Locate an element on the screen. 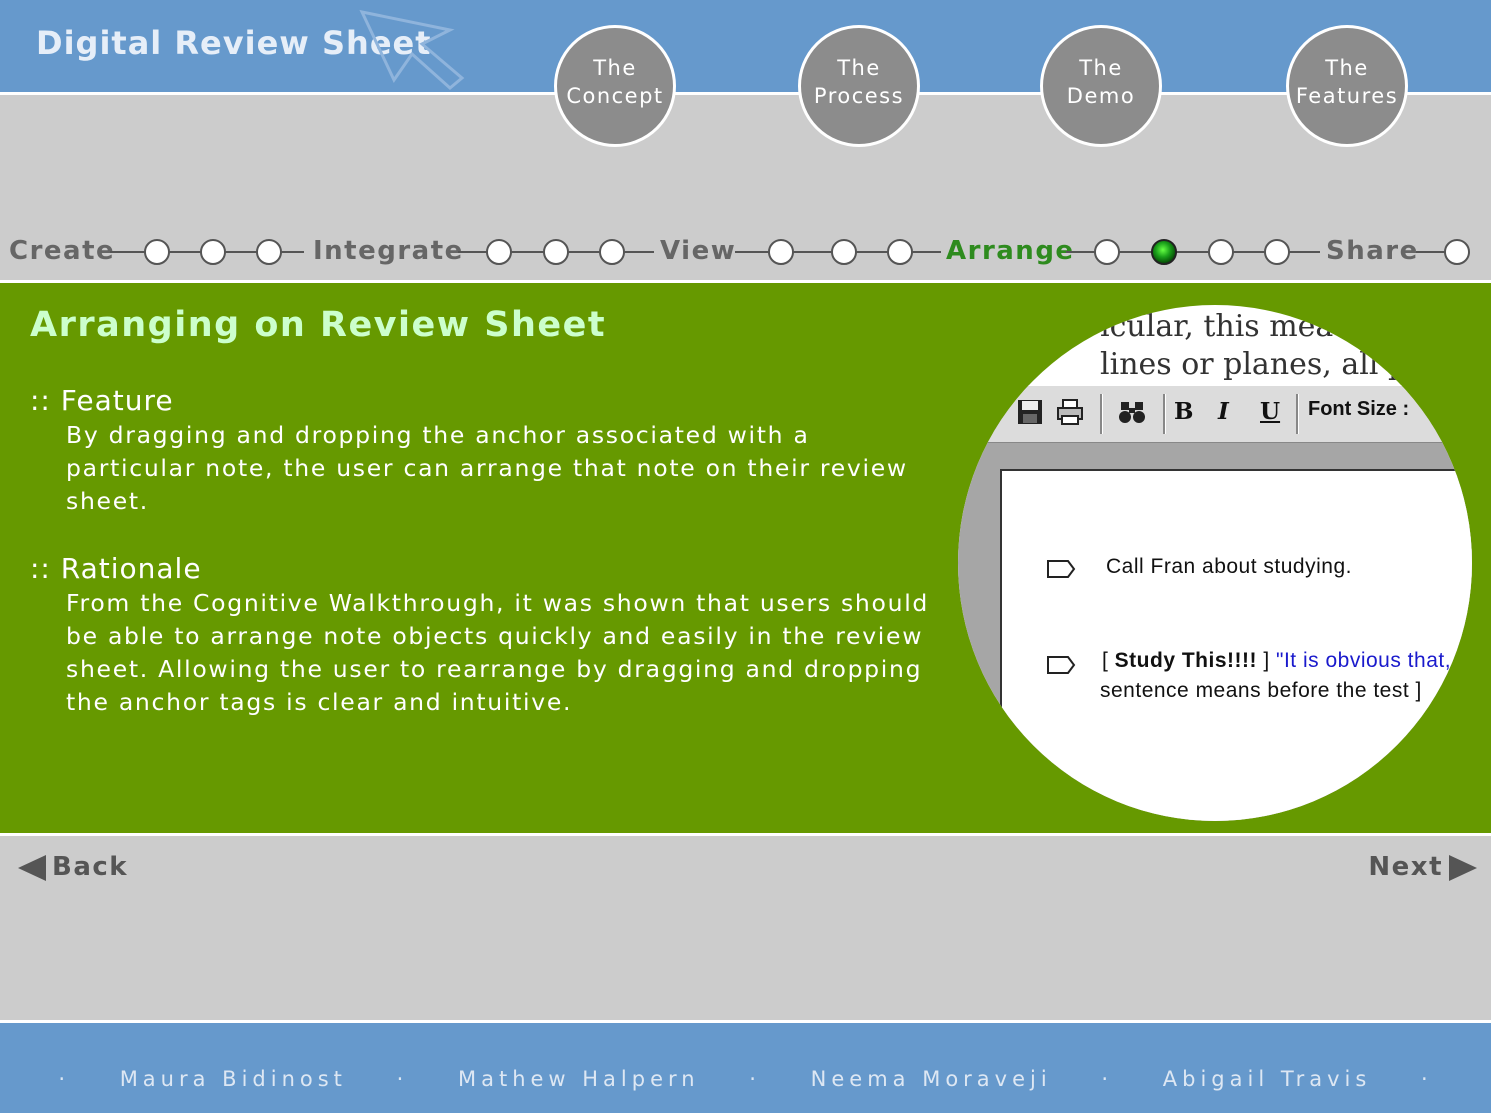 This screenshot has width=1491, height=1113. nav-the-features: The Features is located at coordinates (1347, 86).